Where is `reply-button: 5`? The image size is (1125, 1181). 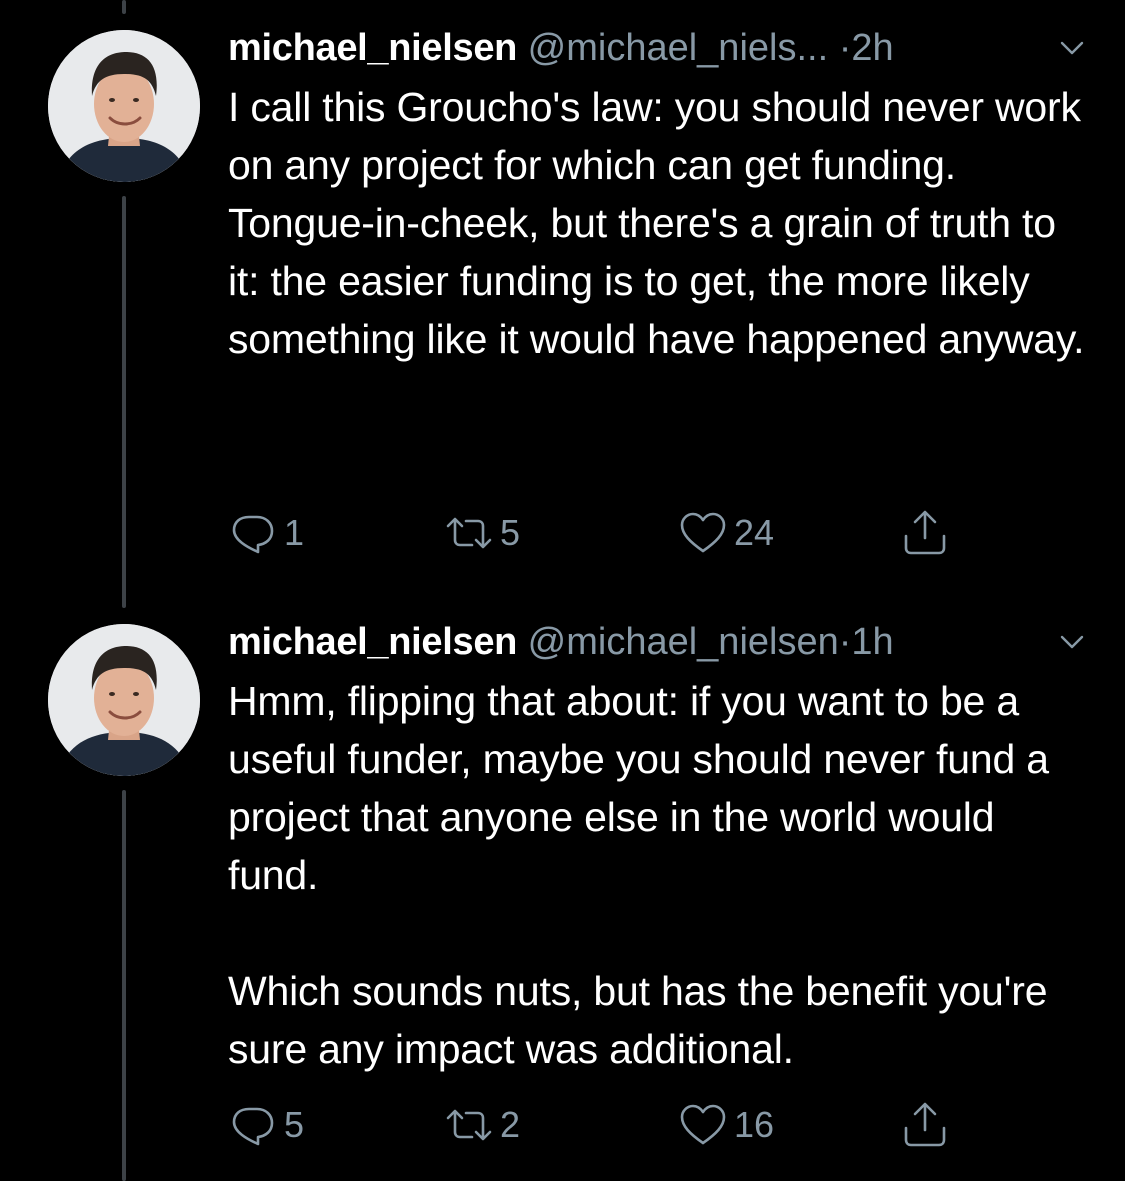
reply-button: 5 is located at coordinates (266, 1125).